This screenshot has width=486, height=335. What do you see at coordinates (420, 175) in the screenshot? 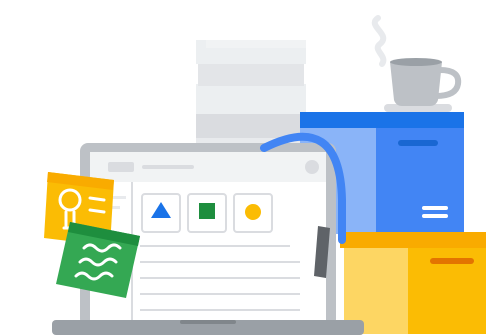
I see `blue-box-front` at bounding box center [420, 175].